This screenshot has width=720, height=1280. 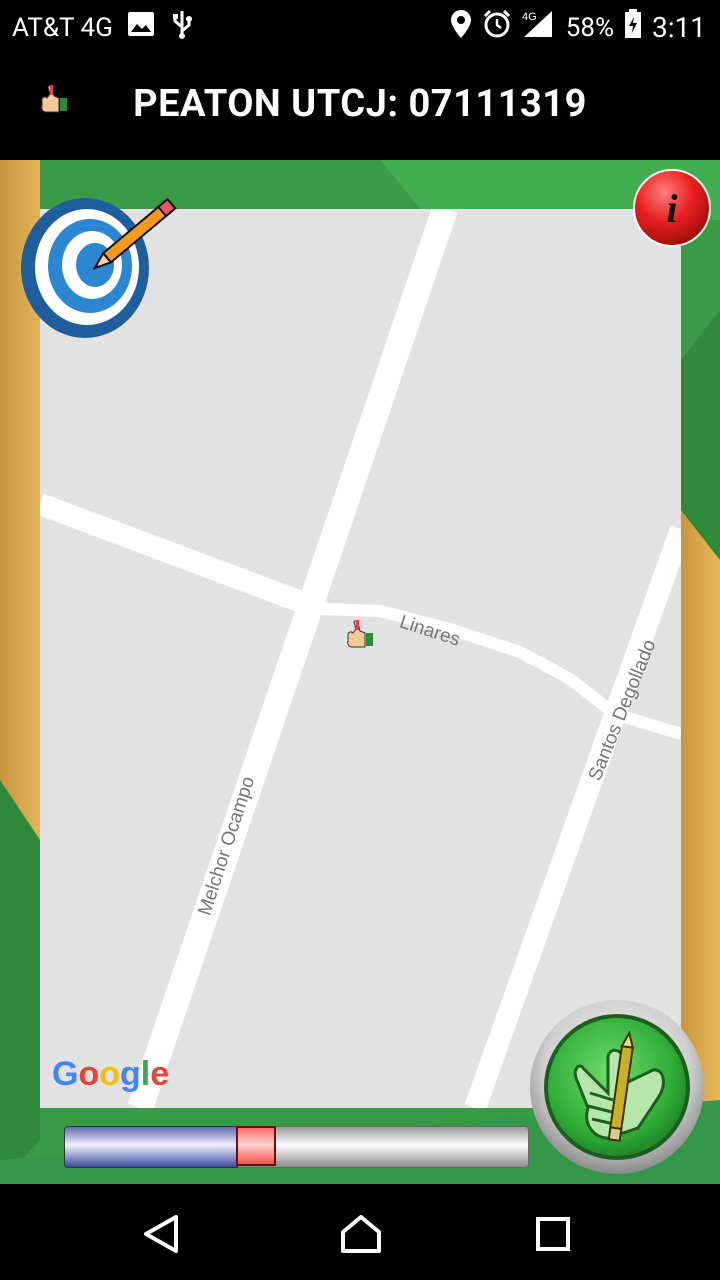 I want to click on google-logo: Google, so click(x=111, y=1074).